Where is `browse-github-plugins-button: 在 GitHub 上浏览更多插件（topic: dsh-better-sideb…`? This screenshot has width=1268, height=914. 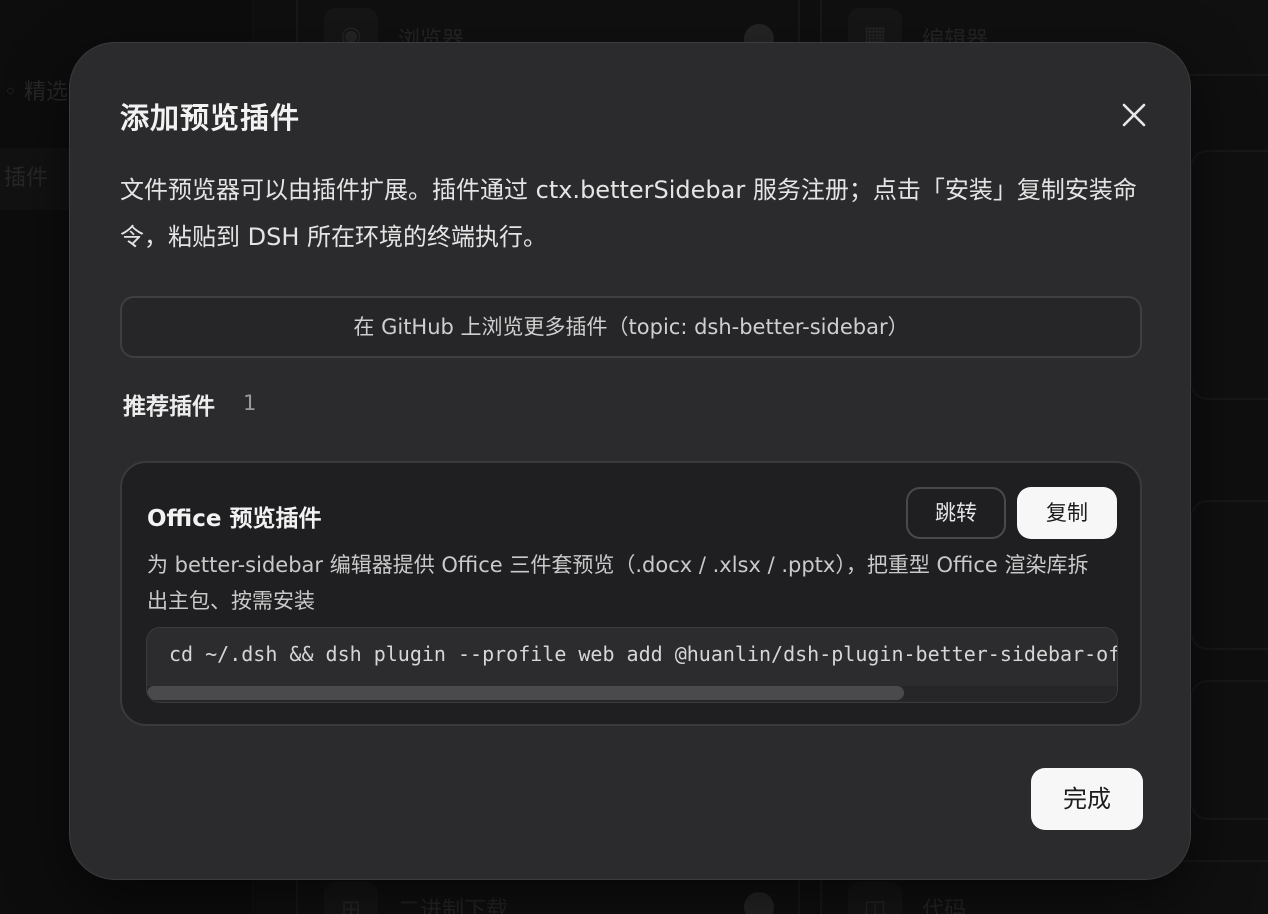
browse-github-plugins-button: 在 GitHub 上浏览更多插件（topic: dsh-better-sideb… is located at coordinates (631, 327).